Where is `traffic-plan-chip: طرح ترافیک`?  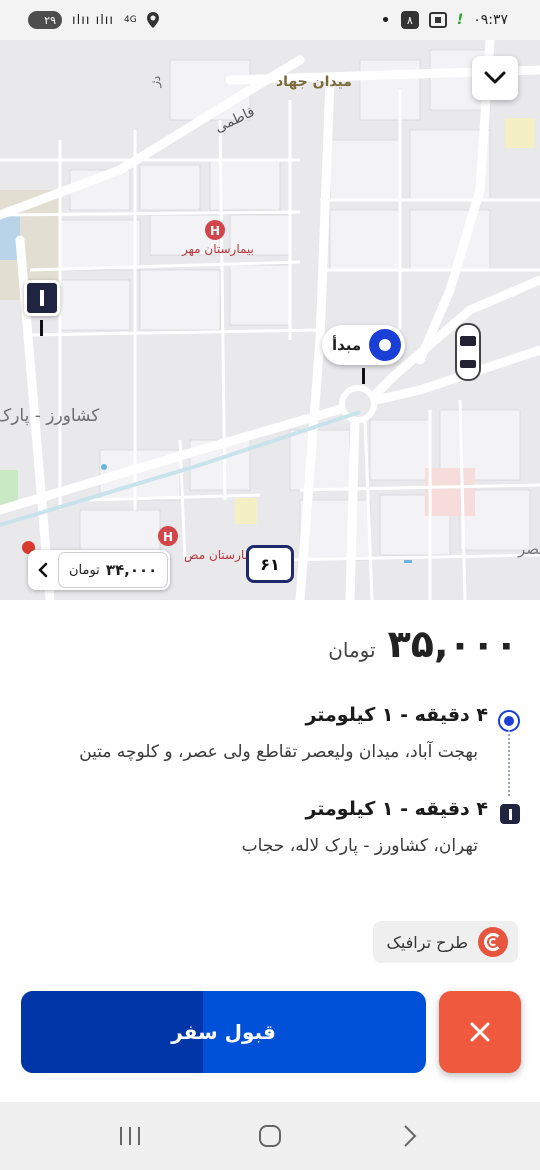
traffic-plan-chip: طرح ترافیک is located at coordinates (445, 942).